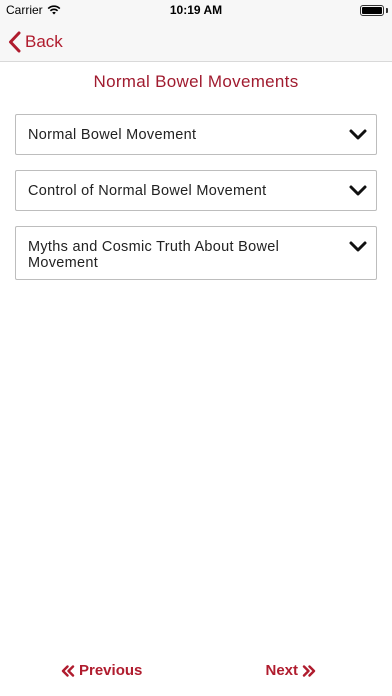 The image size is (392, 696). I want to click on accordion-item-label: Normal Bowel Movement, so click(112, 135).